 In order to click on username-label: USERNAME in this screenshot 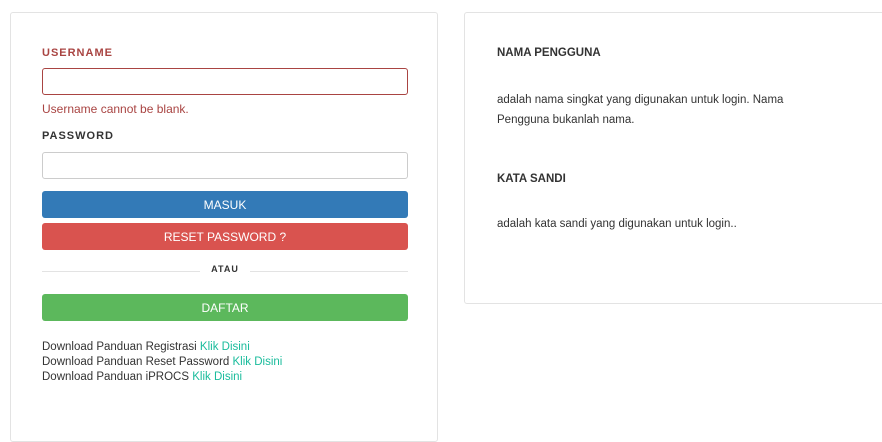, I will do `click(77, 53)`.